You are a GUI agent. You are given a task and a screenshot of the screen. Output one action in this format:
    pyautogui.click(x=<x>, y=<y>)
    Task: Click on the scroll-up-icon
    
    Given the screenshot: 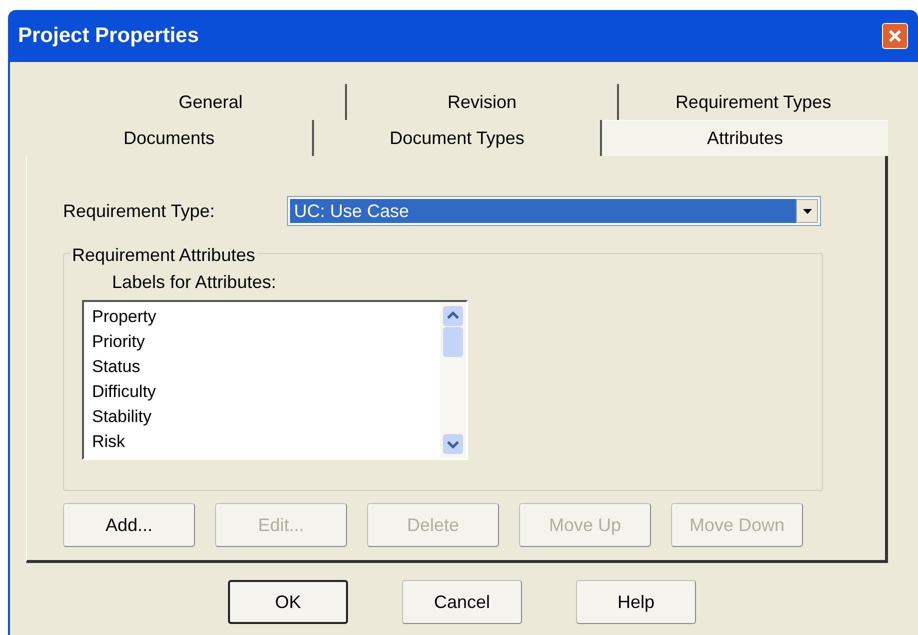 What is the action you would take?
    pyautogui.click(x=453, y=316)
    